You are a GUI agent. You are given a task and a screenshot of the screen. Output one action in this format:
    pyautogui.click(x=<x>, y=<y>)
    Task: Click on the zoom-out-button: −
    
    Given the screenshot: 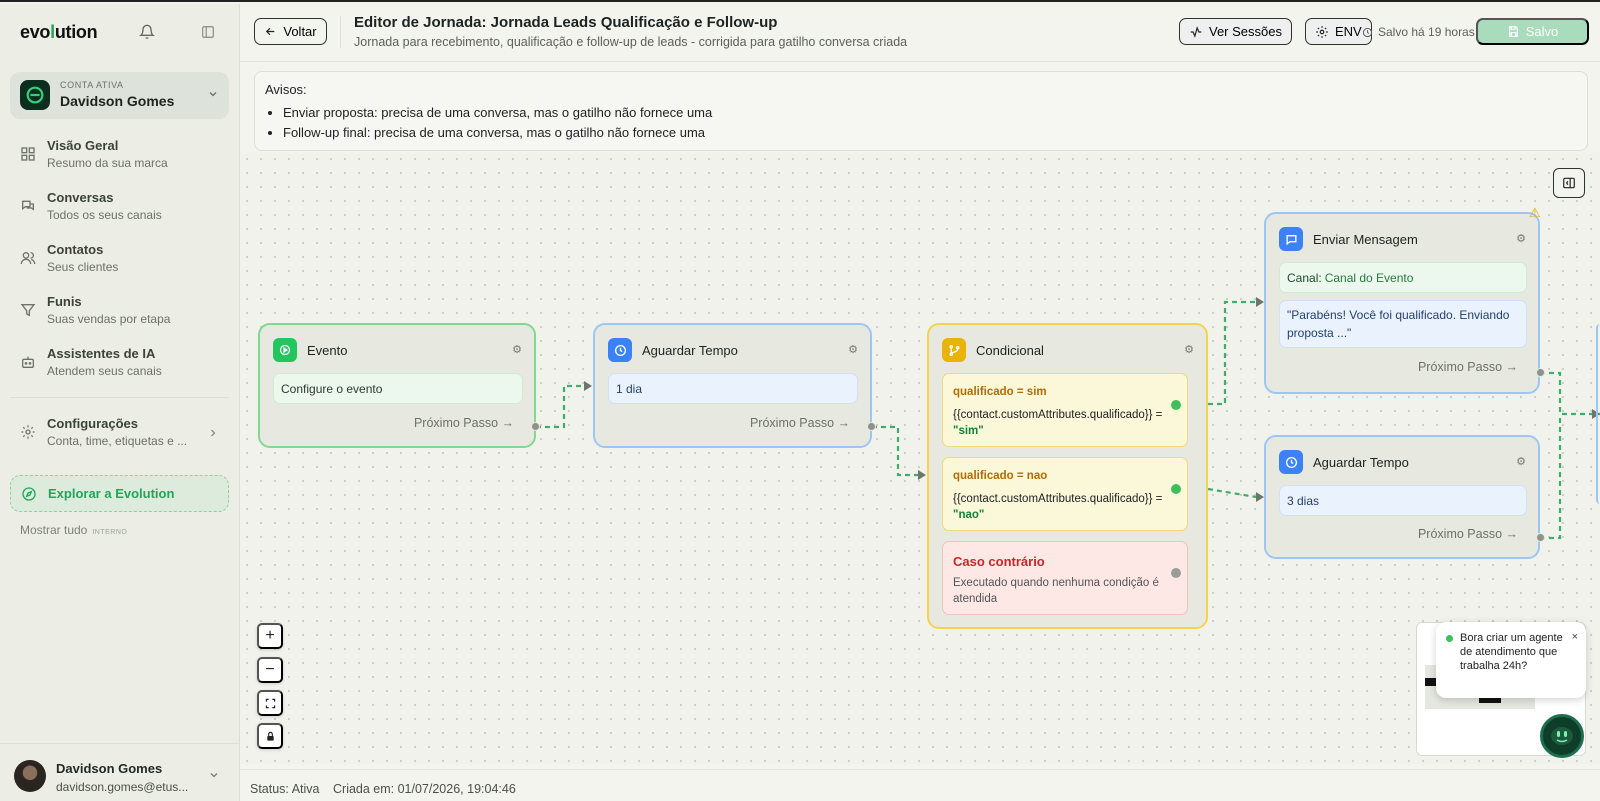 What is the action you would take?
    pyautogui.click(x=270, y=670)
    